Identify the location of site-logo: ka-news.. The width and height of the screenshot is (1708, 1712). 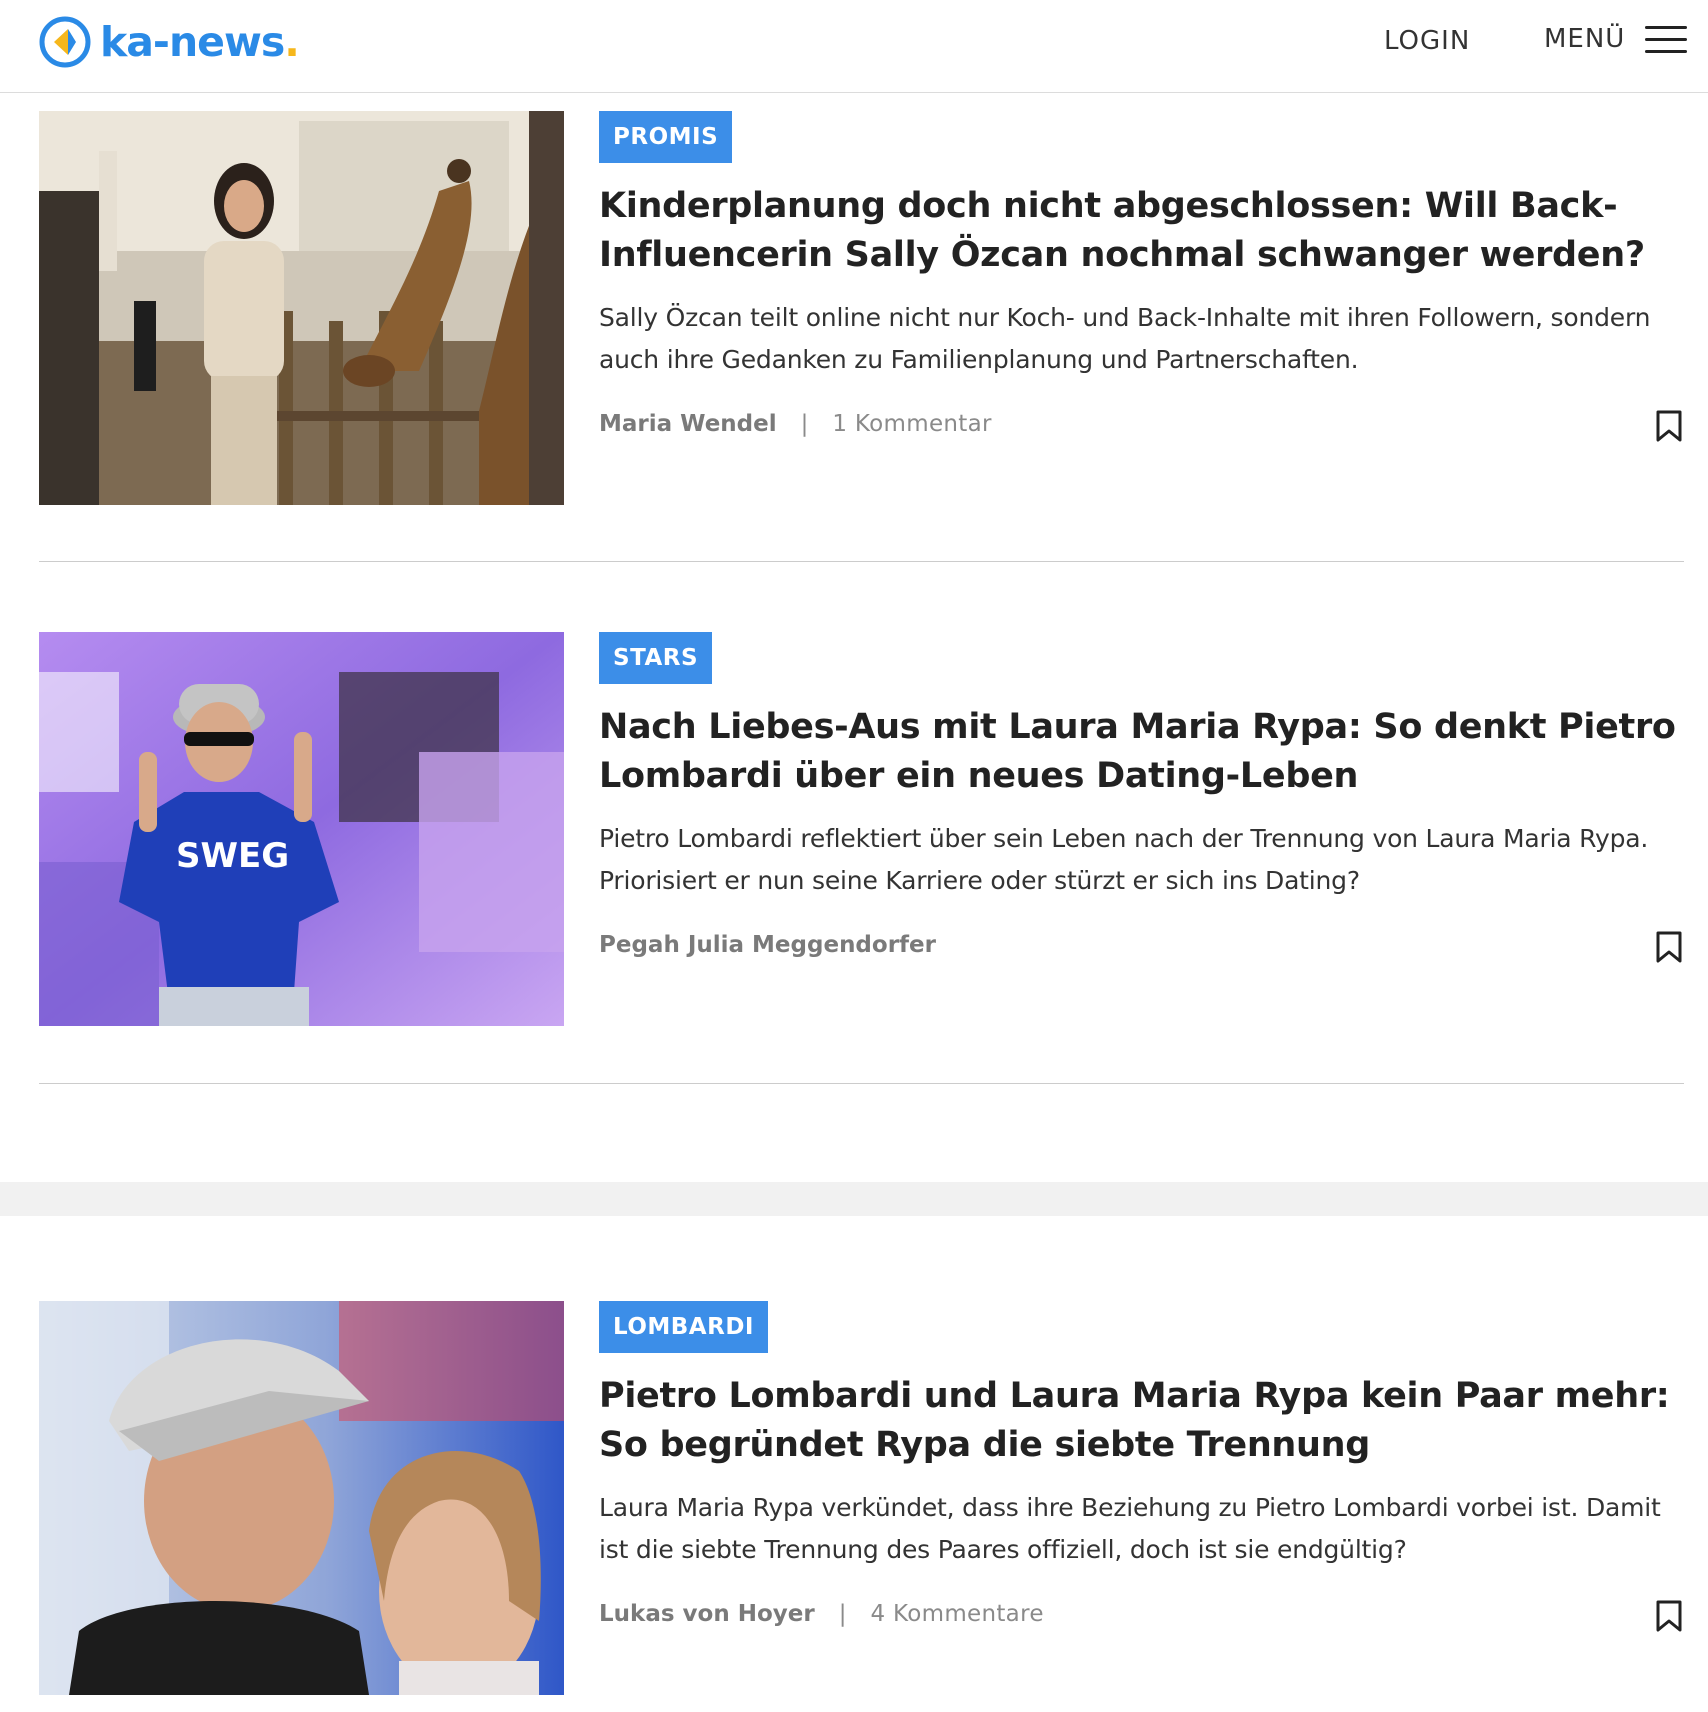
(169, 42).